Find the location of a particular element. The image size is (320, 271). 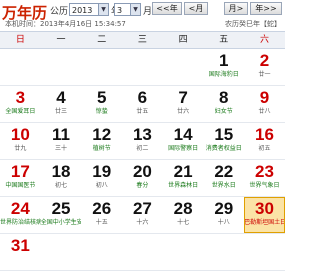

day-cell: 7 廿六 is located at coordinates (183, 104).